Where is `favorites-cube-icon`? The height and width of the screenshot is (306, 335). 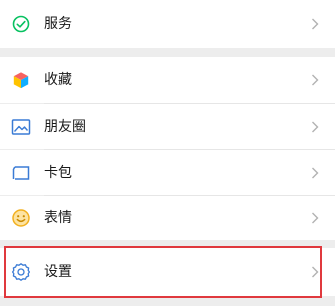
favorites-cube-icon is located at coordinates (21, 80).